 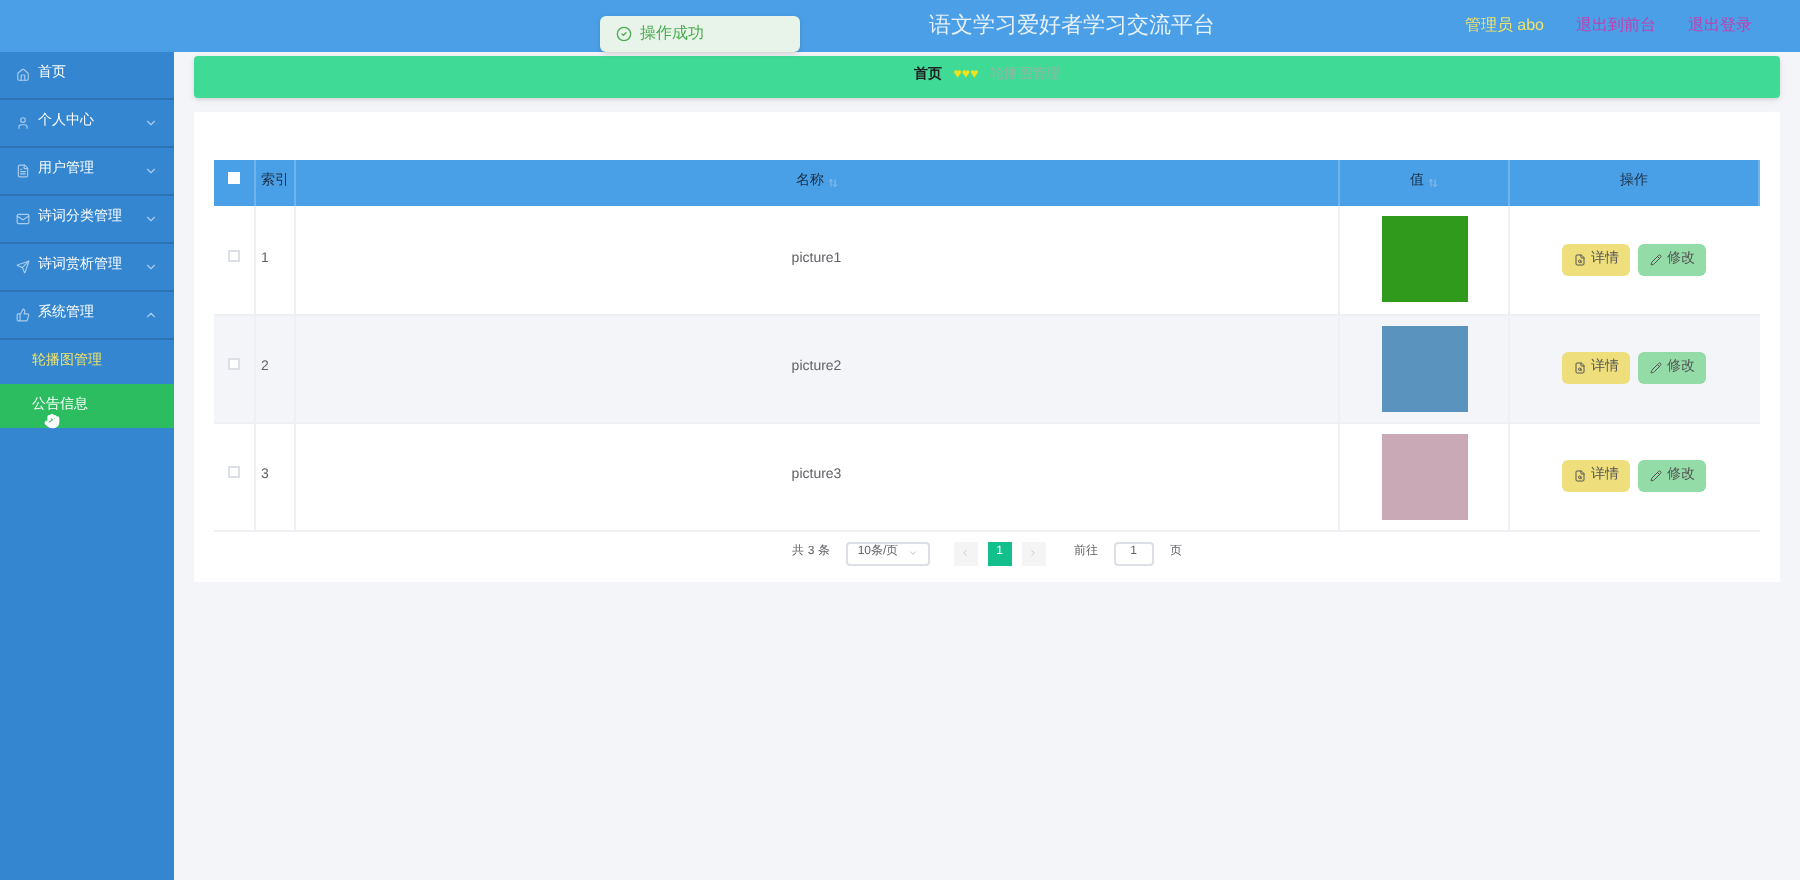 I want to click on admin-username: 管理员 abo, so click(x=1504, y=26).